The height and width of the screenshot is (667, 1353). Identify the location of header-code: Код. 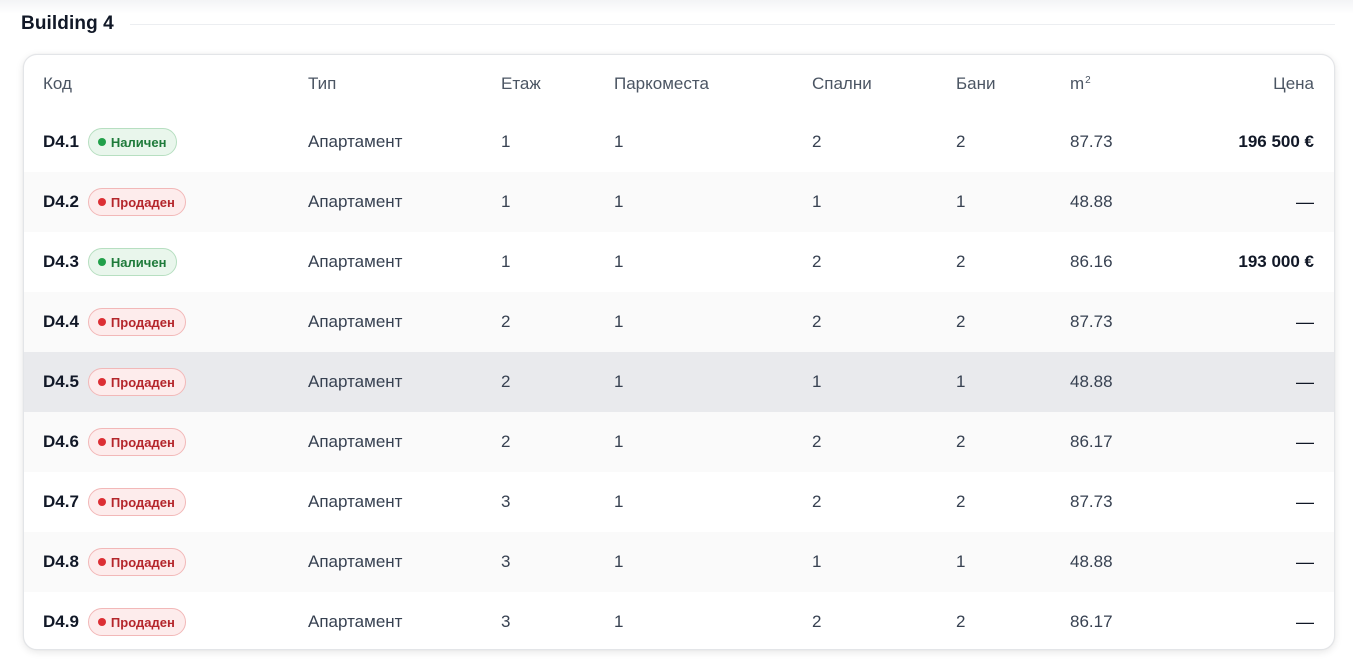
(57, 83).